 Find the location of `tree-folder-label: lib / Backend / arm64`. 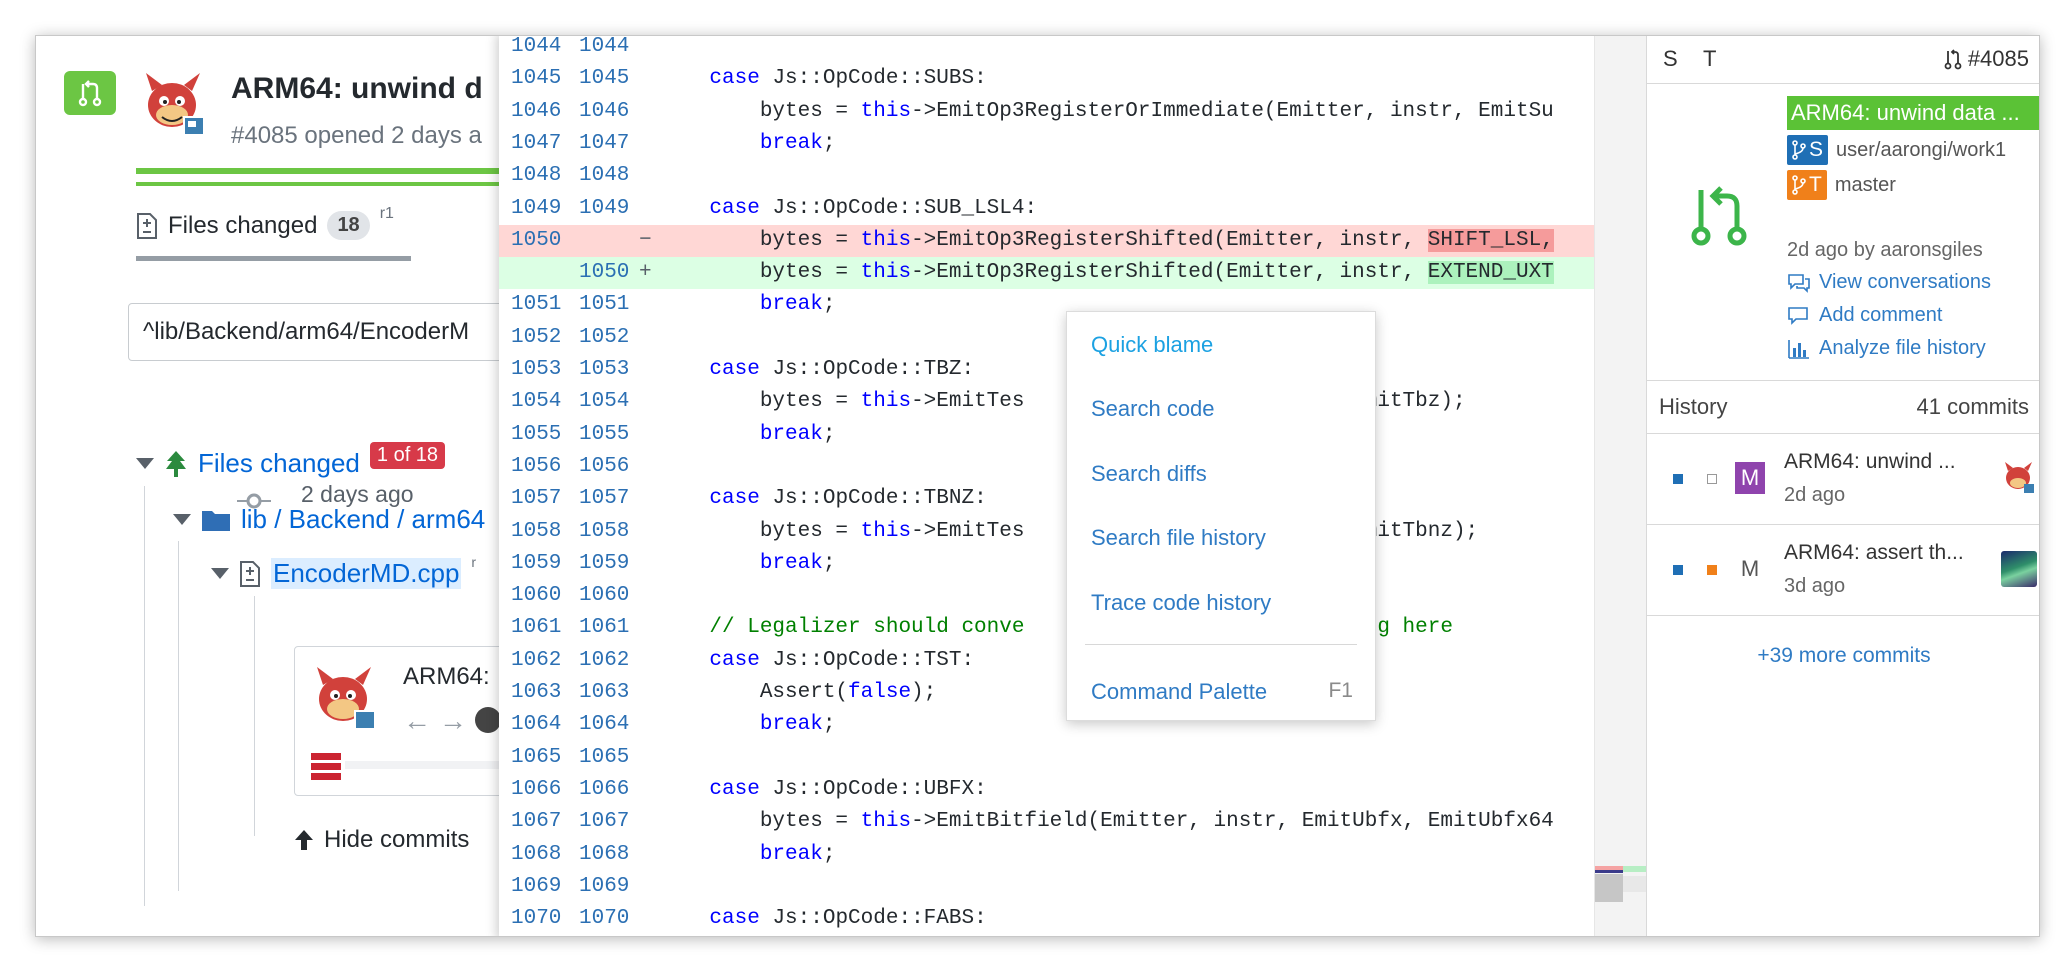

tree-folder-label: lib / Backend / arm64 is located at coordinates (363, 519).